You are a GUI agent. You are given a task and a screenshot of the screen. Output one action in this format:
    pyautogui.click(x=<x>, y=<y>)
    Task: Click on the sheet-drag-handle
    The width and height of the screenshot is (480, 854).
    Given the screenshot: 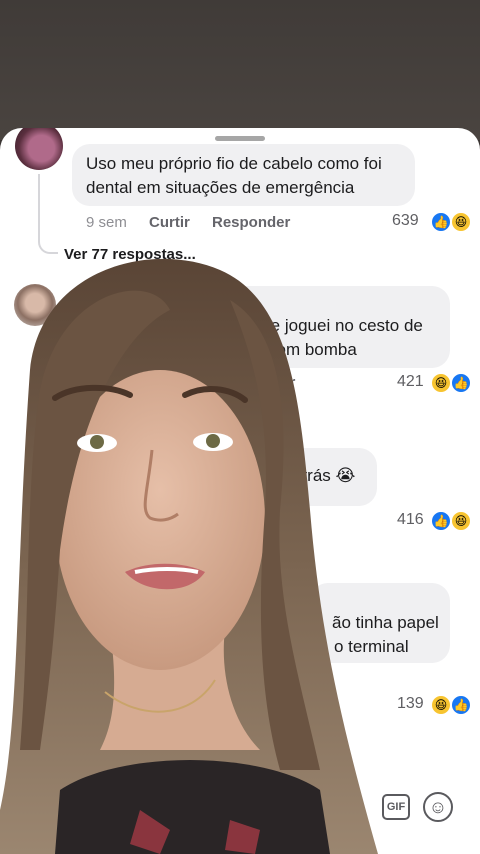 What is the action you would take?
    pyautogui.click(x=240, y=138)
    